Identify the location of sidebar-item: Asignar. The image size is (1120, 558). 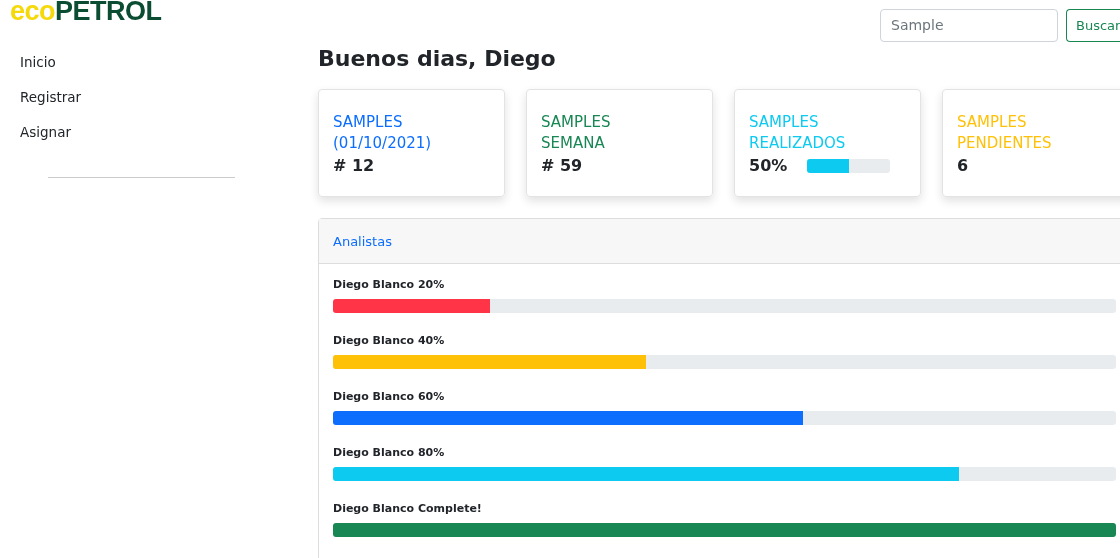
(160, 139).